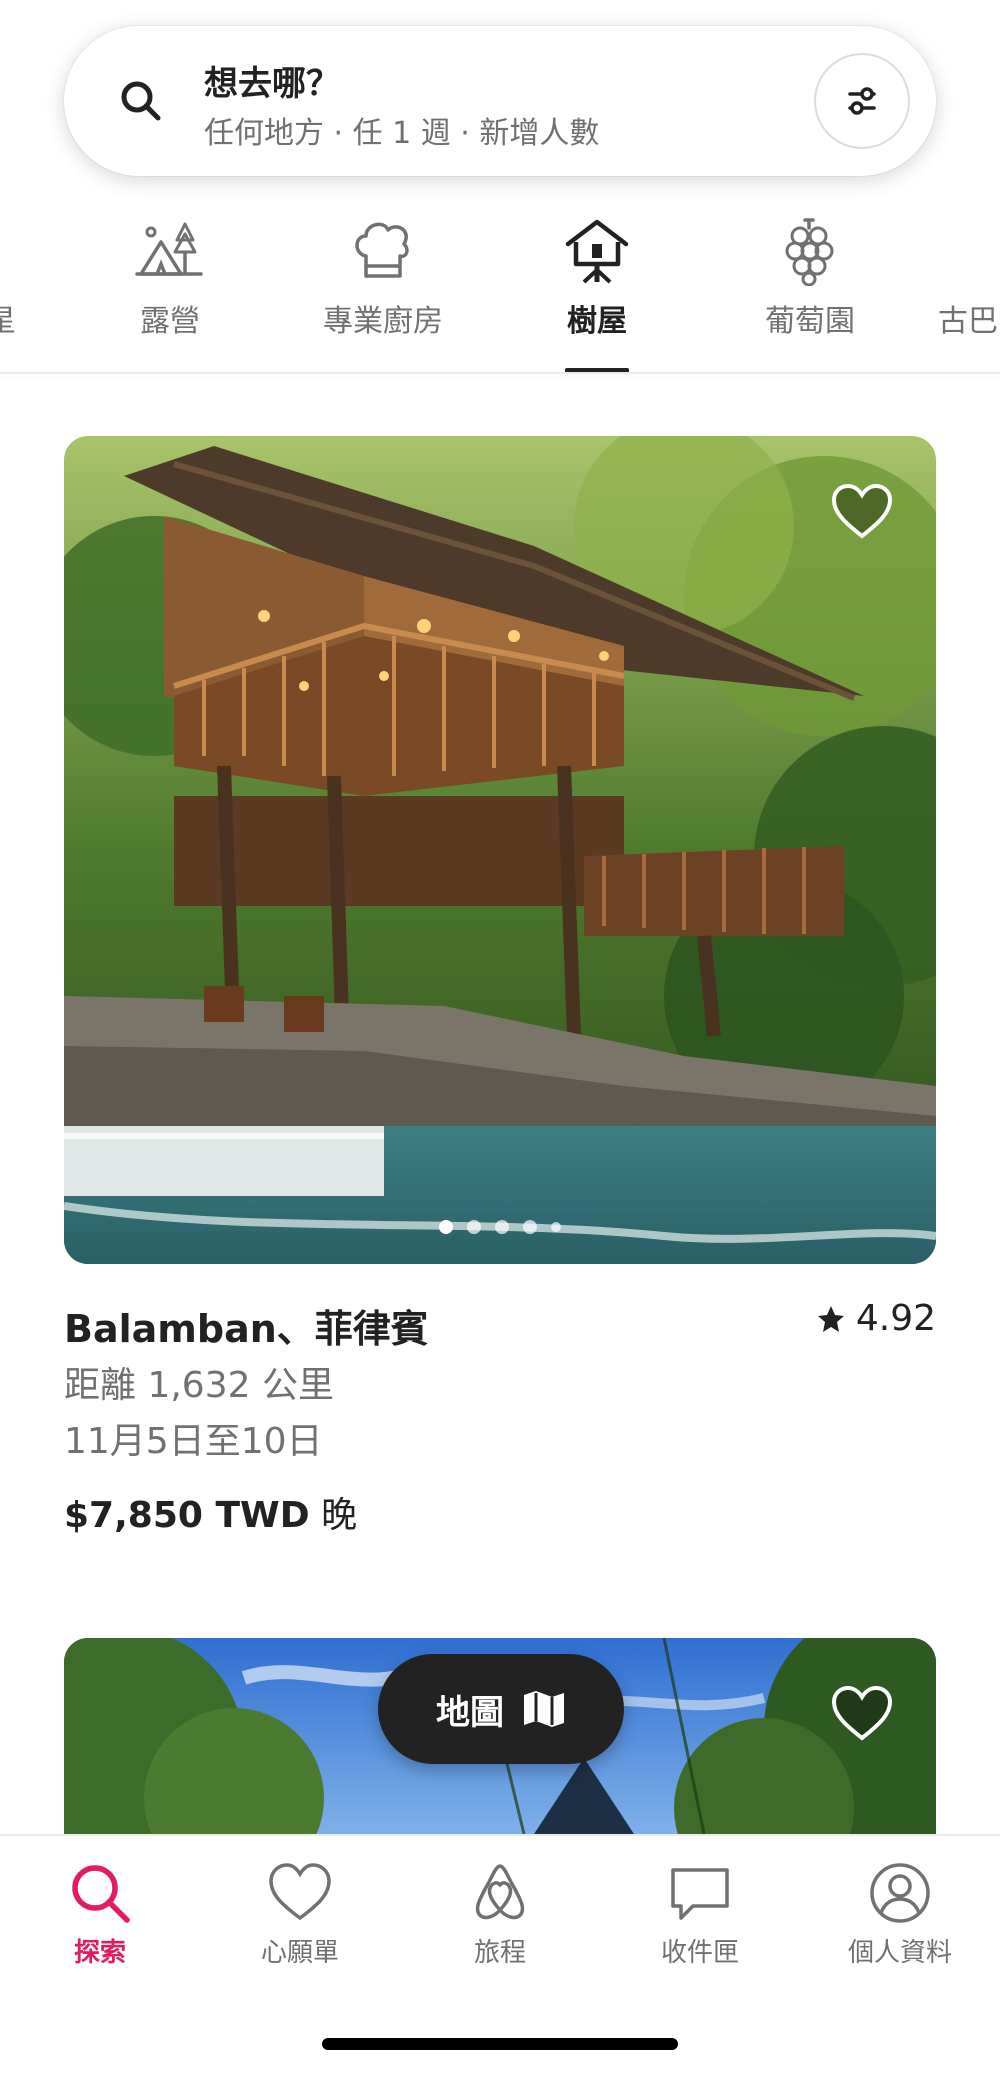 This screenshot has width=1000, height=2074. Describe the element at coordinates (809, 252) in the screenshot. I see `grapes-icon` at that location.